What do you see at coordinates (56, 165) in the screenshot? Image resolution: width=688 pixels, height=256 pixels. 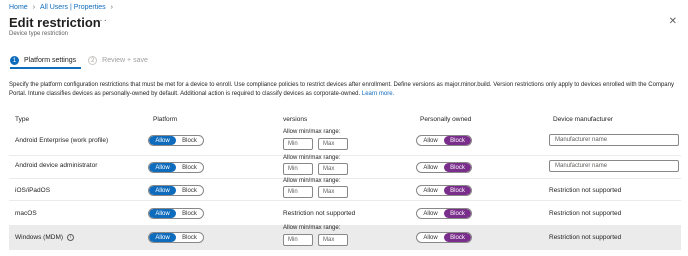 I see `row-type-label: Android device administrator` at bounding box center [56, 165].